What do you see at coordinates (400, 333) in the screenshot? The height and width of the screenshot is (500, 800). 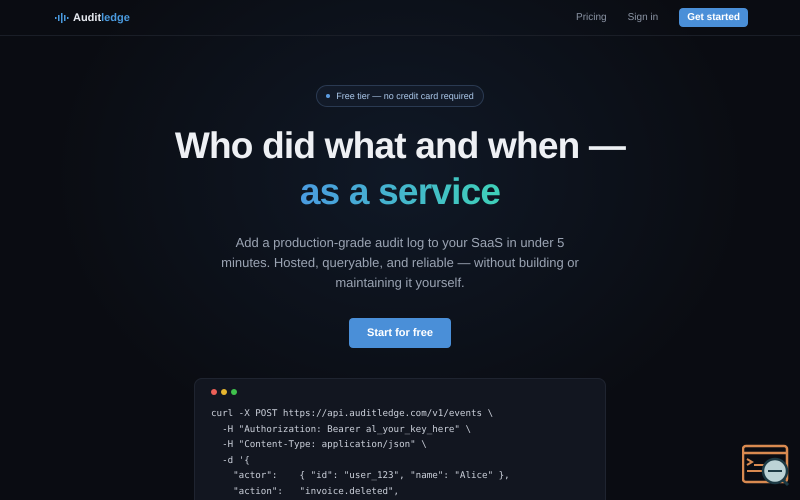 I see `start-free-button: Start for free` at bounding box center [400, 333].